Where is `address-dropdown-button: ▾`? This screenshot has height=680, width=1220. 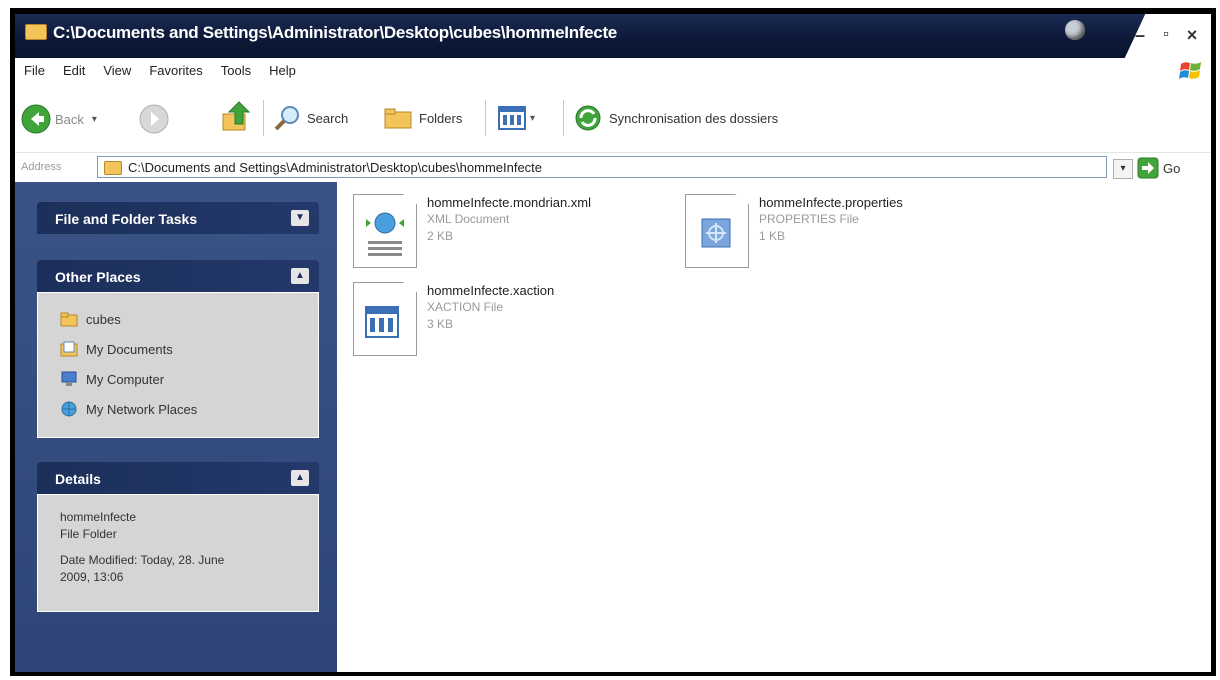 address-dropdown-button: ▾ is located at coordinates (1123, 169).